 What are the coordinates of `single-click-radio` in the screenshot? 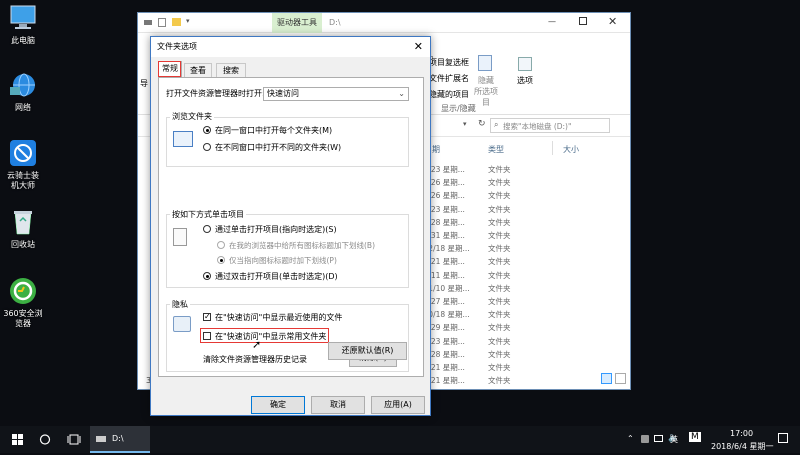 It's located at (207, 229).